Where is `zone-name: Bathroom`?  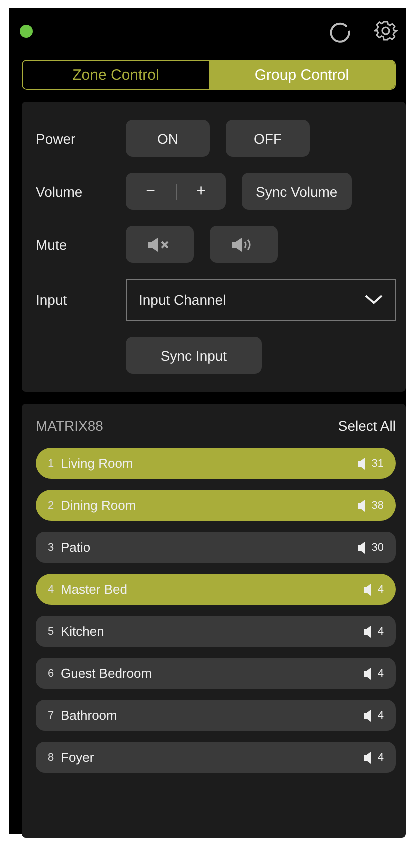 zone-name: Bathroom is located at coordinates (89, 715).